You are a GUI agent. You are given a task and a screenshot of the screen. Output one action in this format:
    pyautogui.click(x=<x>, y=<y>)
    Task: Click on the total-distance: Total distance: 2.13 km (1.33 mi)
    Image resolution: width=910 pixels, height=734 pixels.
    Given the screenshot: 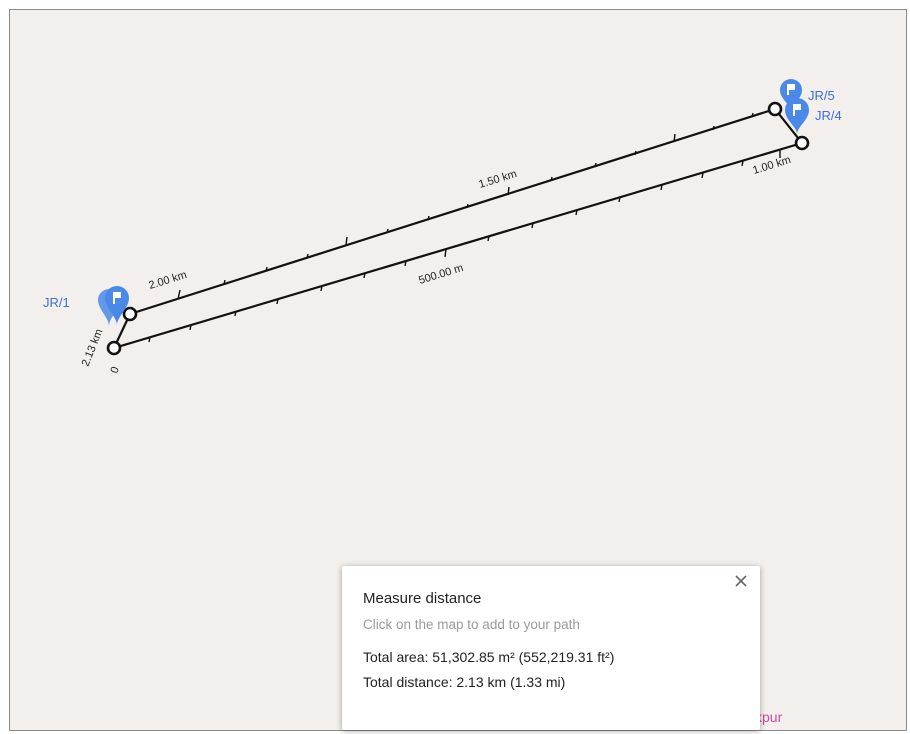 What is the action you would take?
    pyautogui.click(x=464, y=682)
    